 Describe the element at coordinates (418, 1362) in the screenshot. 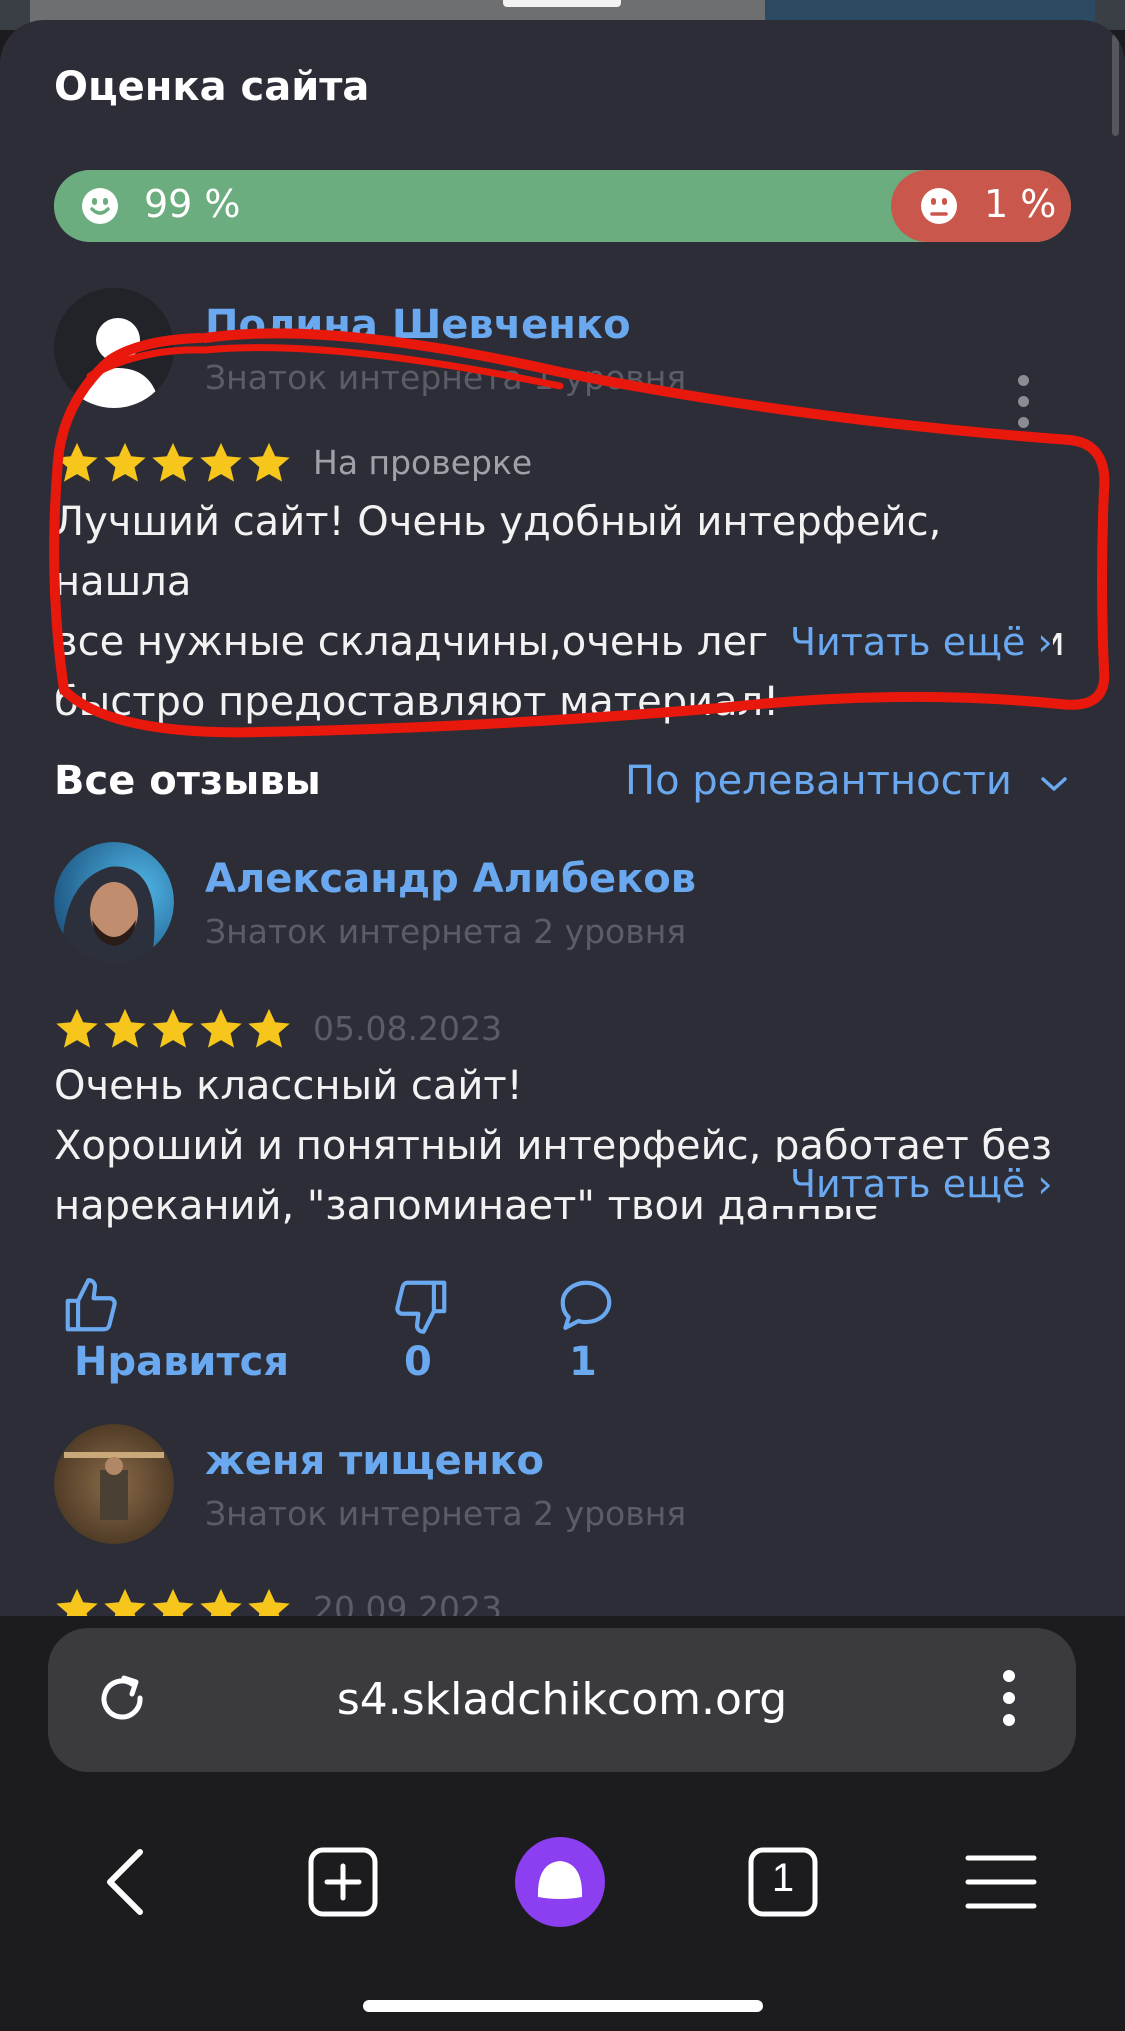

I see `dislike-count: 0` at that location.